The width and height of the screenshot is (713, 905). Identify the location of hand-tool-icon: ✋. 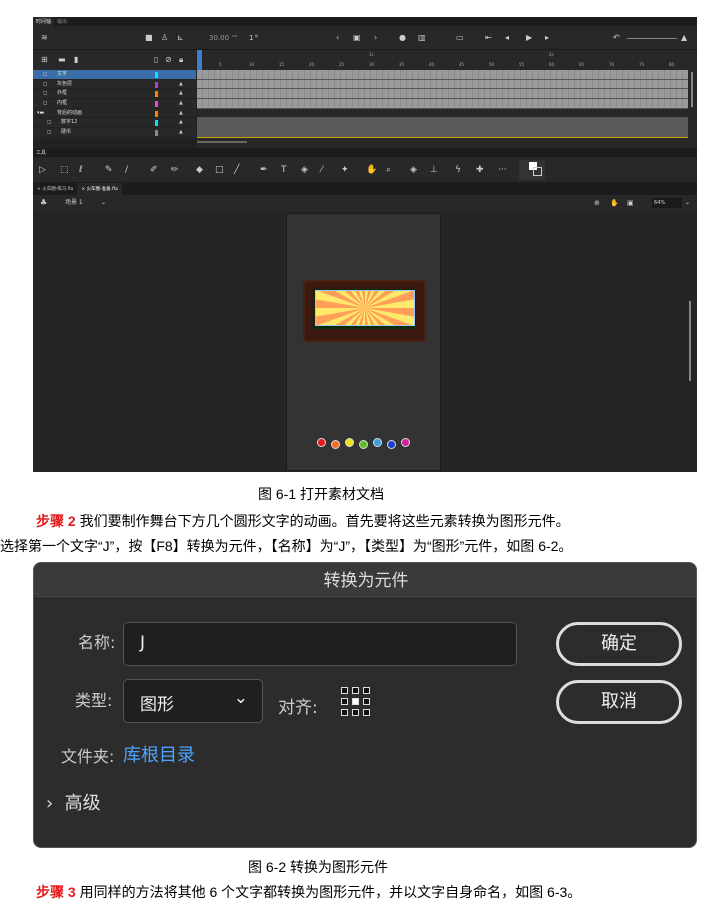
(371, 170).